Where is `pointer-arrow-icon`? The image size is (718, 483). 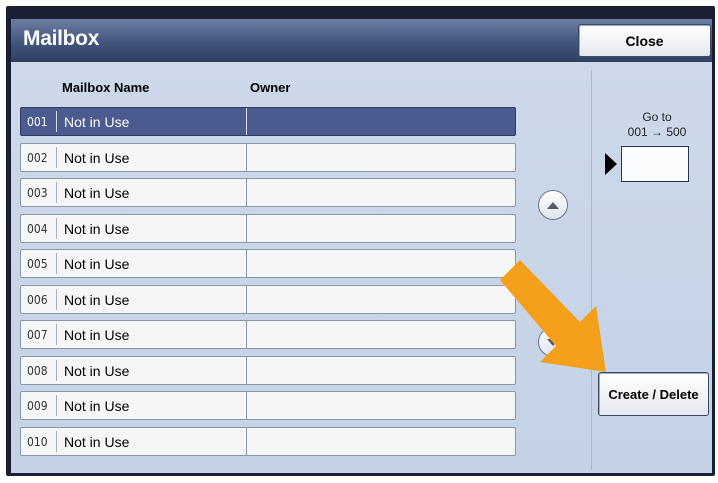 pointer-arrow-icon is located at coordinates (553, 316).